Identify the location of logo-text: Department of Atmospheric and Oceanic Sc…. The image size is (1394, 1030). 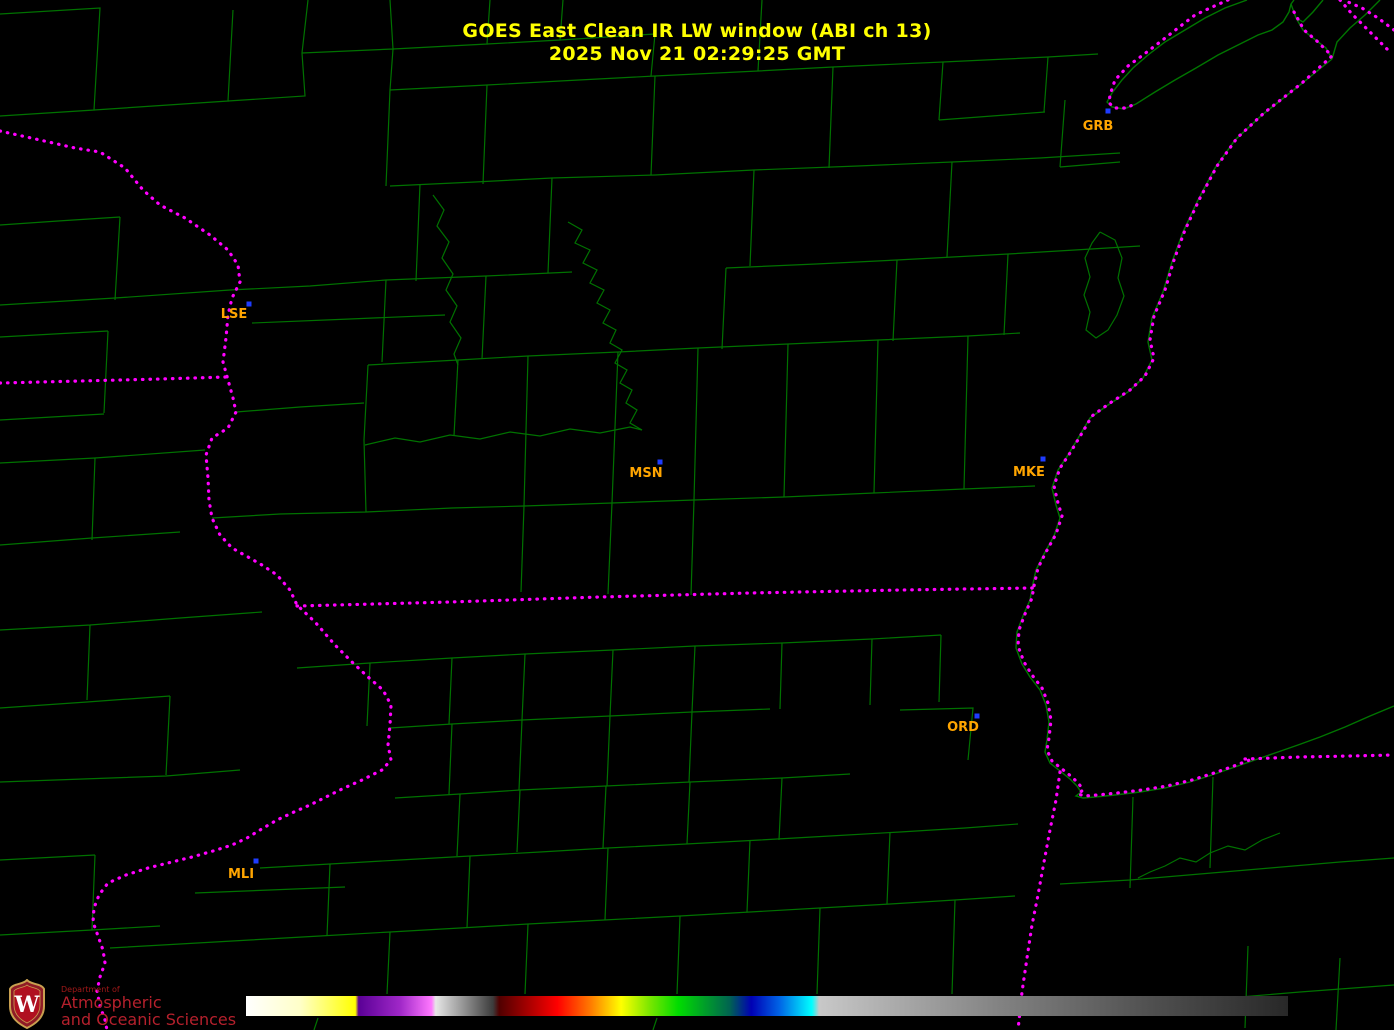
(148, 1003).